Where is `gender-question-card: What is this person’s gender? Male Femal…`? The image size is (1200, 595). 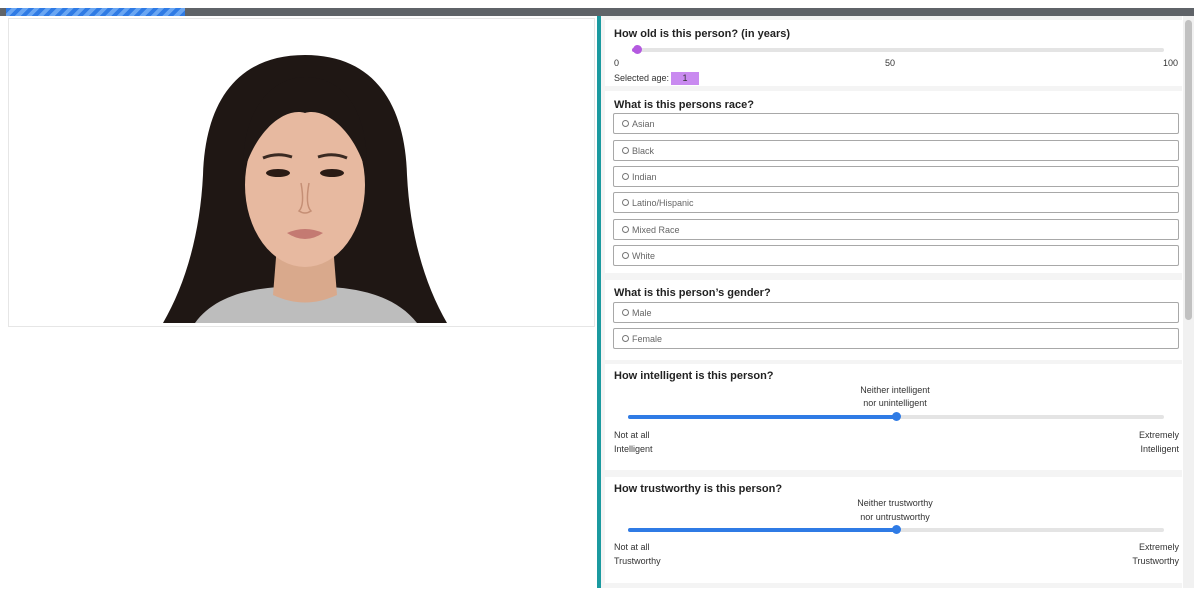 gender-question-card: What is this person’s gender? Male Femal… is located at coordinates (893, 320).